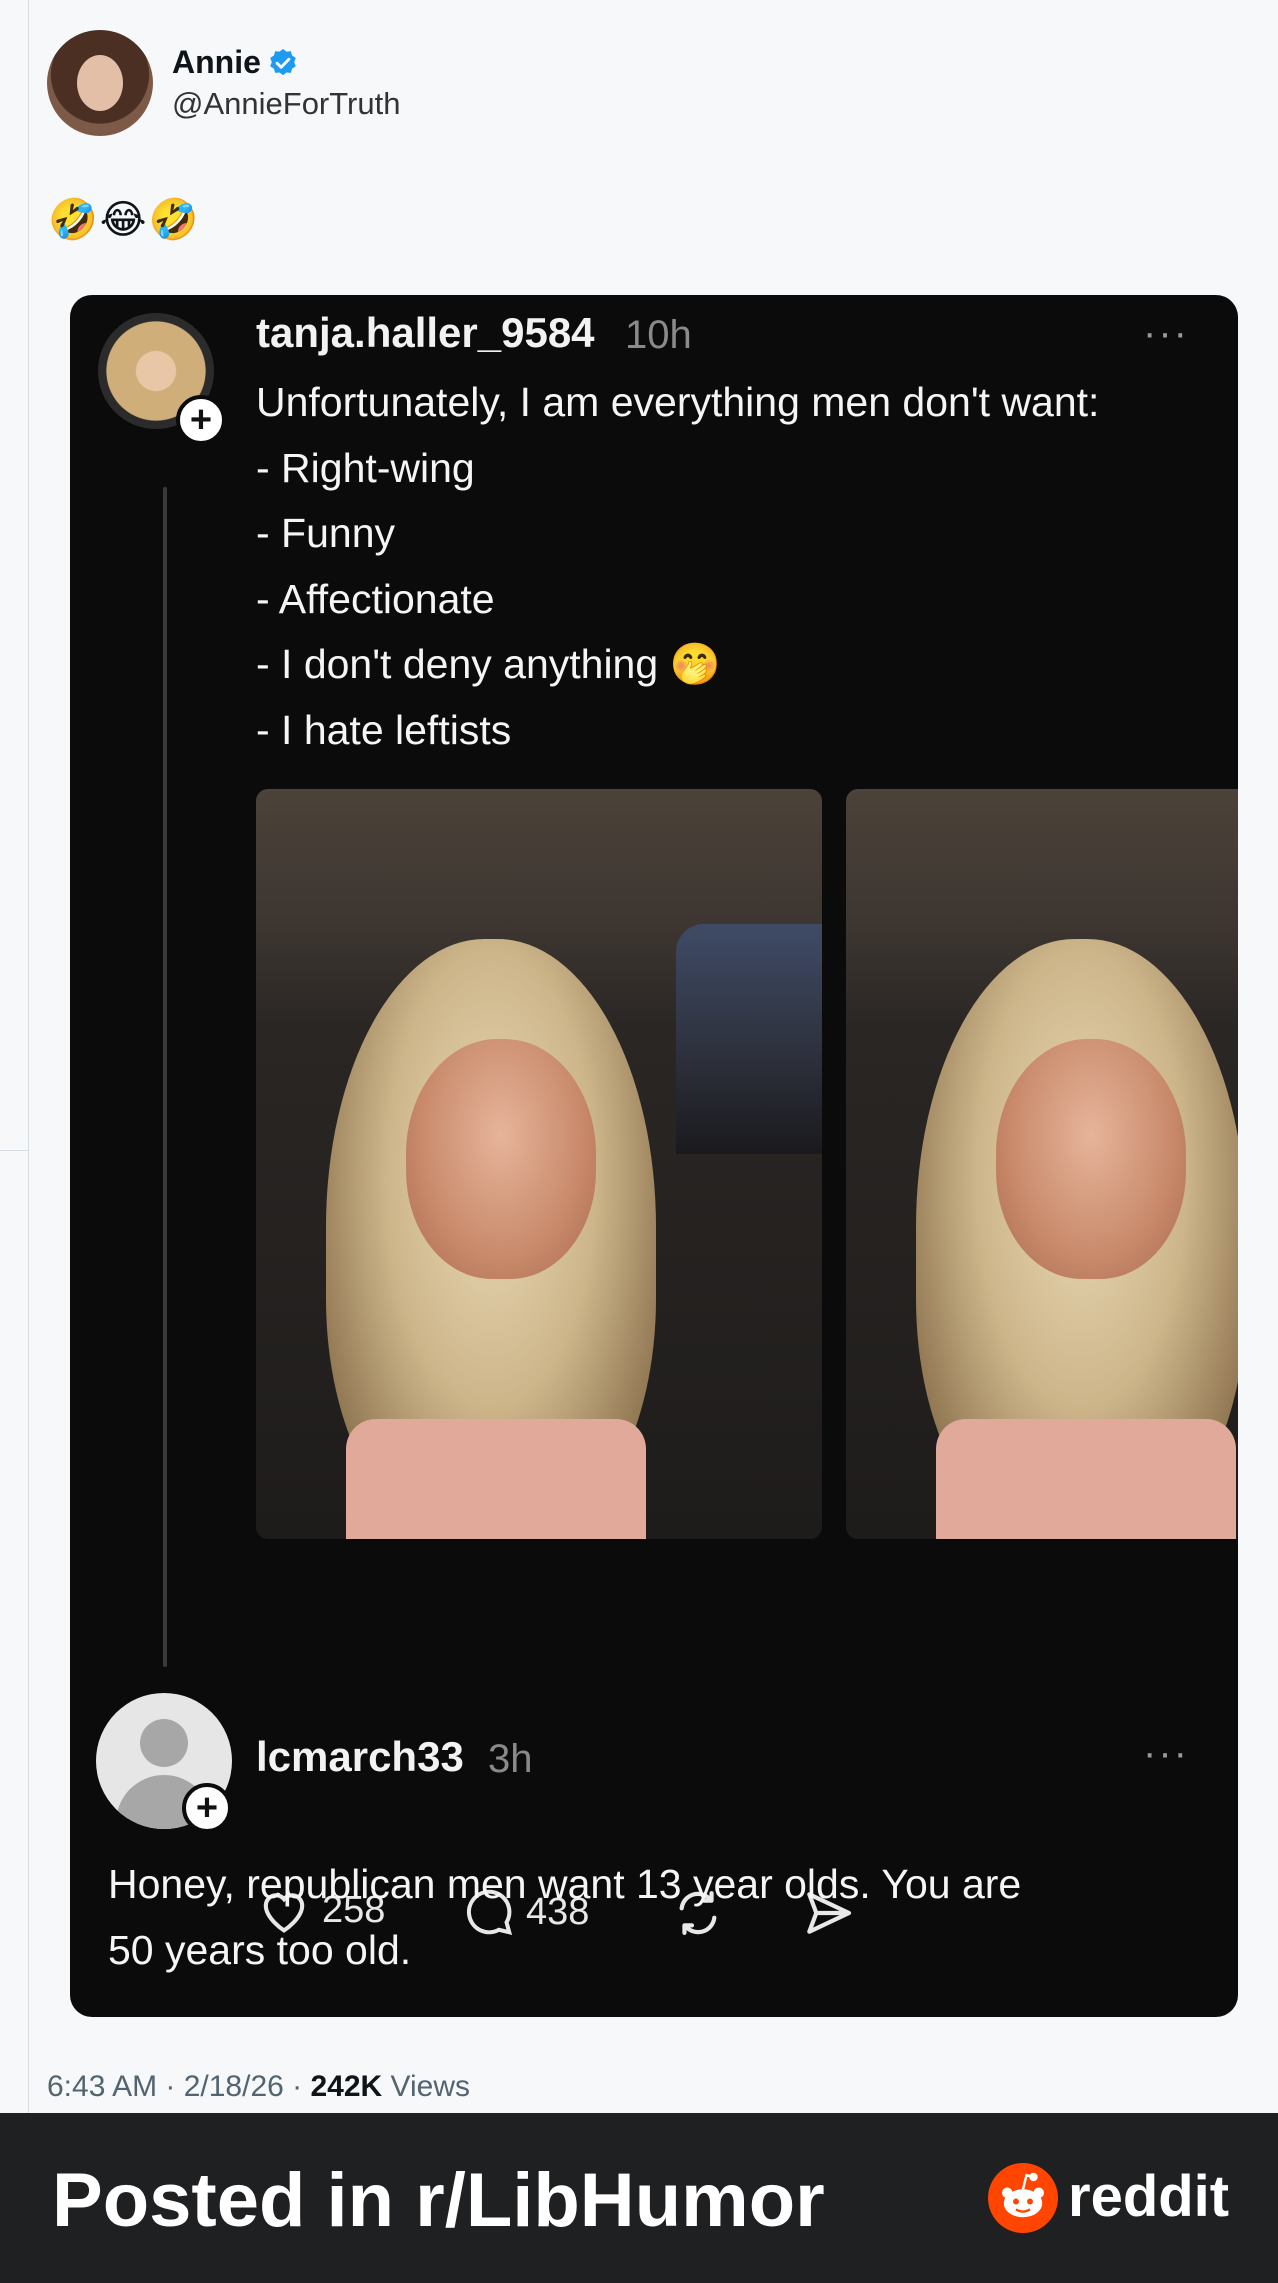  I want to click on post-line: - I don't deny anything 🤭, so click(488, 664).